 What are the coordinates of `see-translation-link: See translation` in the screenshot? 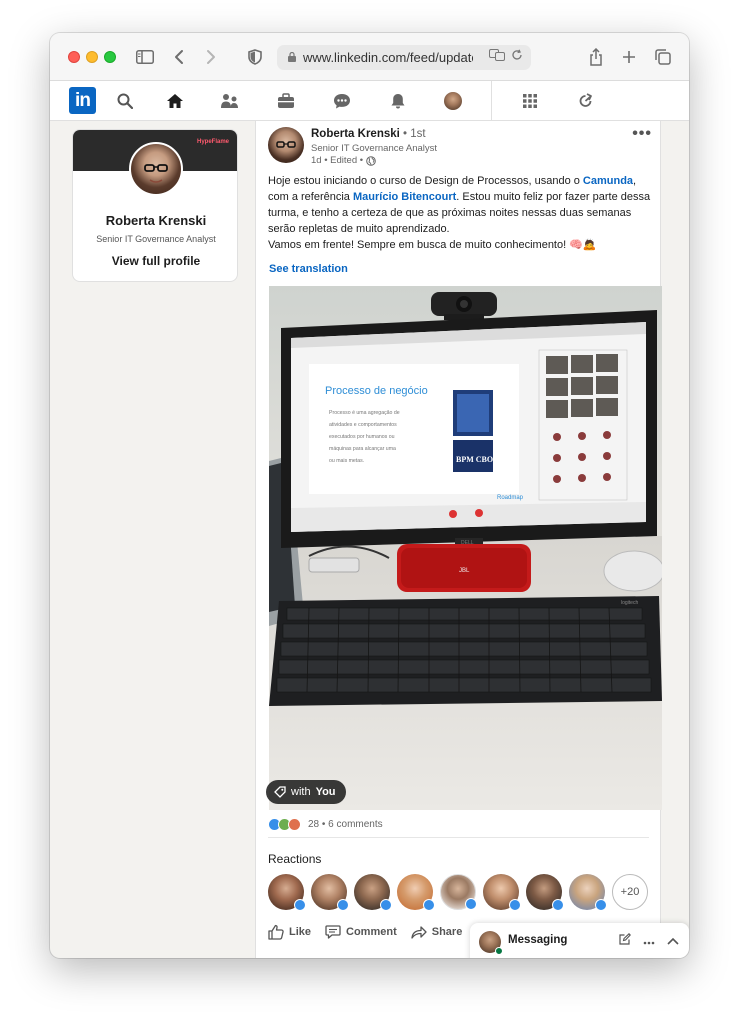 It's located at (308, 269).